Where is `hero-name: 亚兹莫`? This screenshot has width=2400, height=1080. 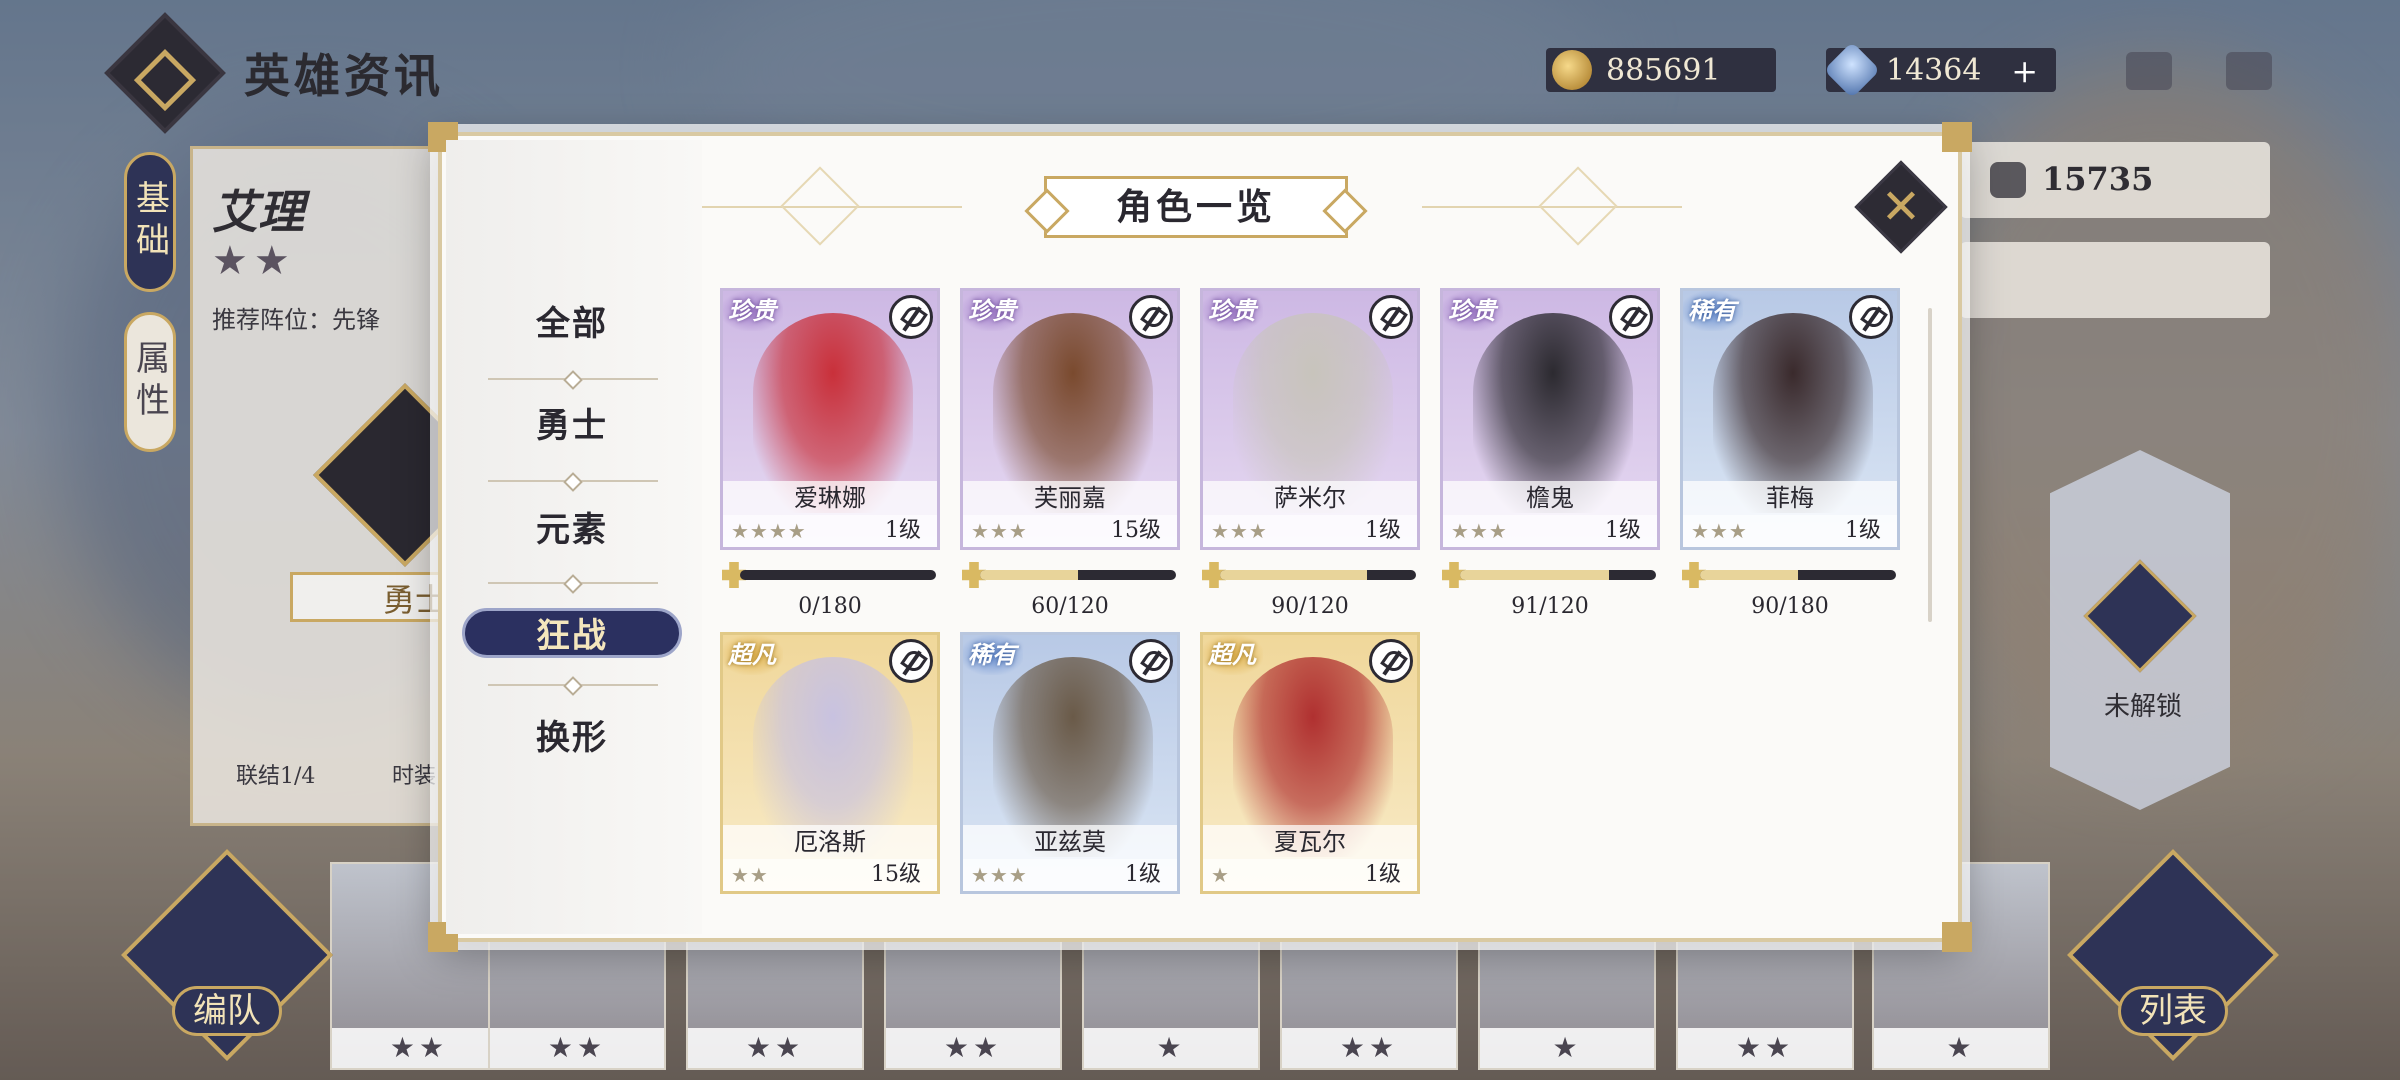
hero-name: 亚兹莫 is located at coordinates (1070, 842).